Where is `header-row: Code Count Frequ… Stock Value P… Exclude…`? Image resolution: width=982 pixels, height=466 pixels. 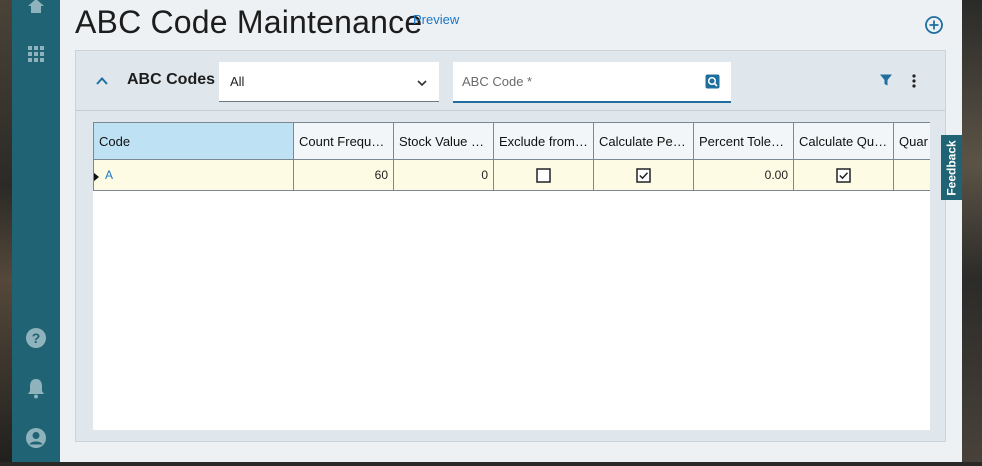 header-row: Code Count Frequ… Stock Value P… Exclude… is located at coordinates (511, 141).